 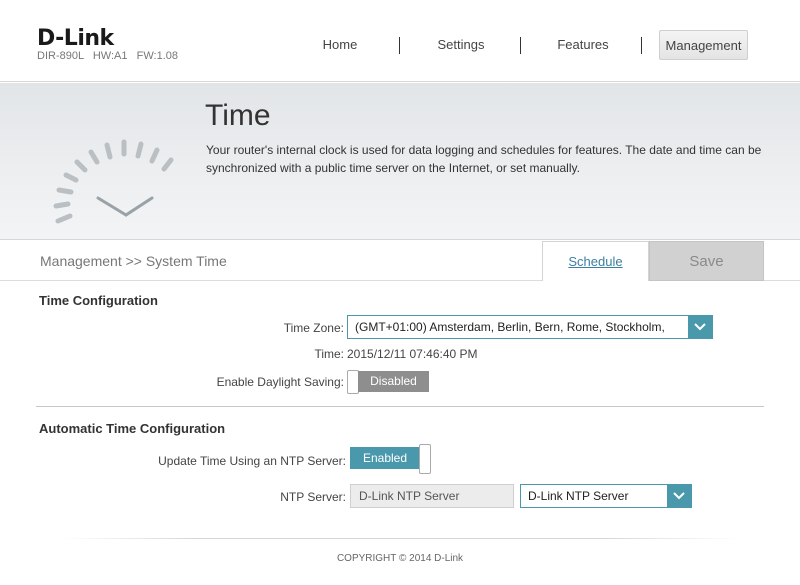 I want to click on daylight-saving-toggle: Disabled, so click(x=388, y=382).